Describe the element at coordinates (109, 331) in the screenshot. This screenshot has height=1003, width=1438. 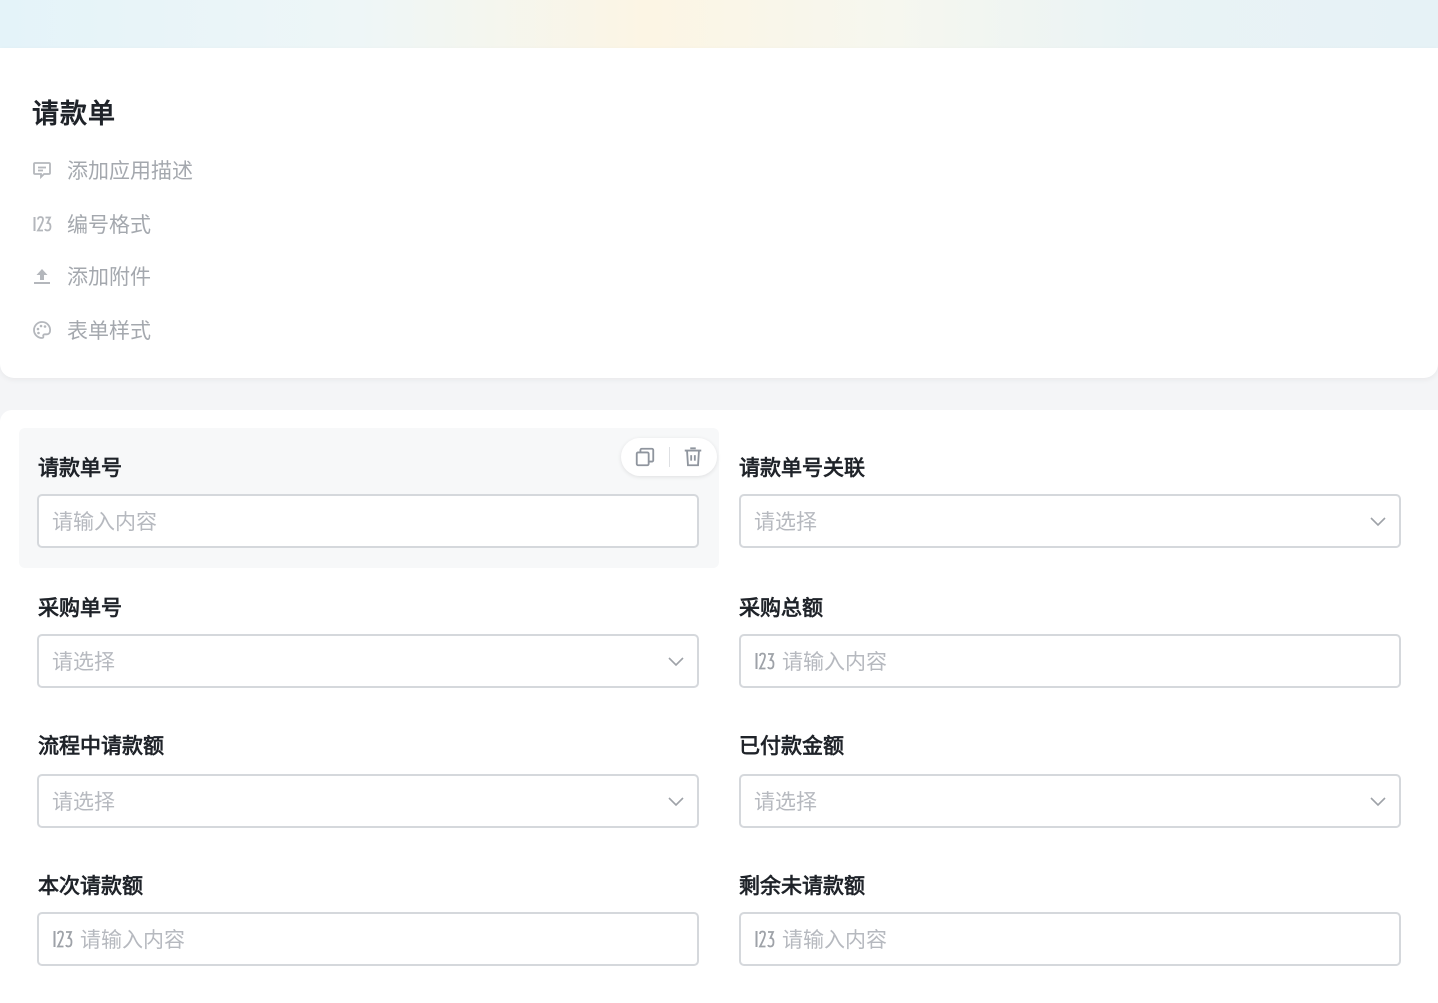
I see `form-style-label: 表单样式` at that location.